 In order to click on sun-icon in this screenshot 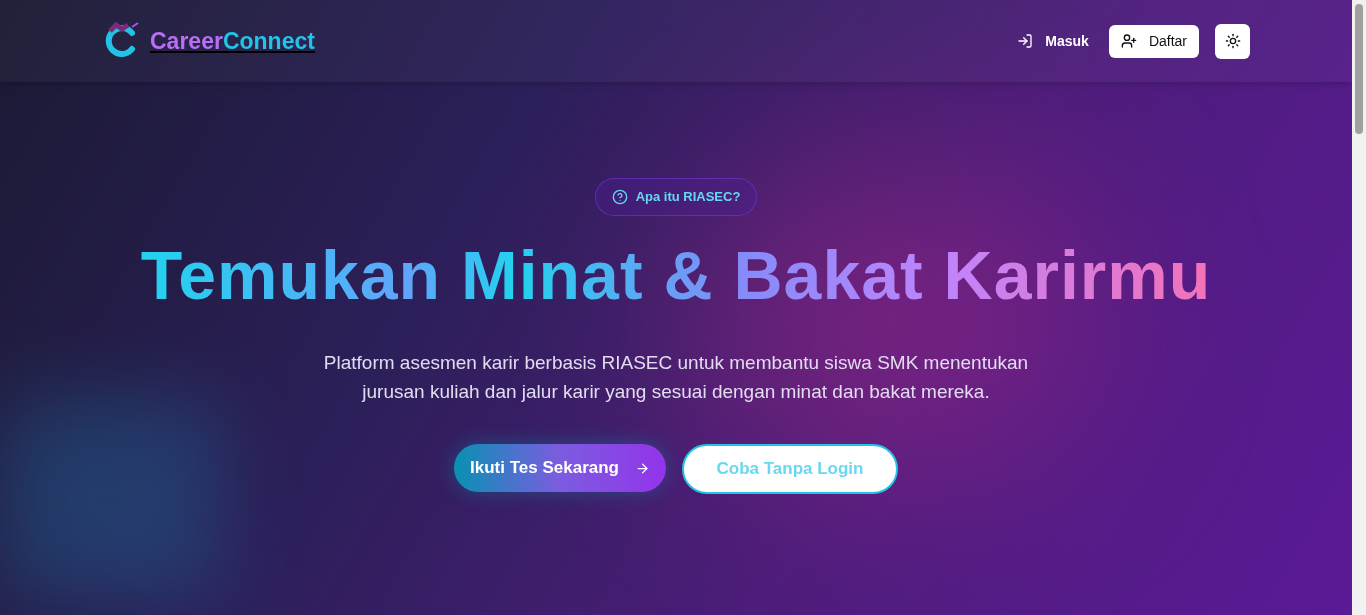, I will do `click(1232, 41)`.